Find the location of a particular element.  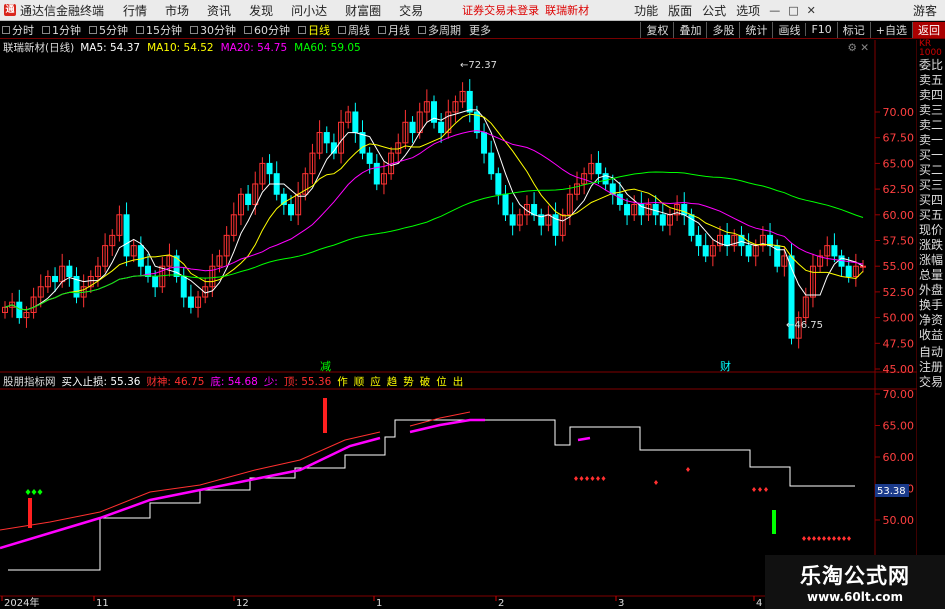

ind-item: 趋 is located at coordinates (392, 381).